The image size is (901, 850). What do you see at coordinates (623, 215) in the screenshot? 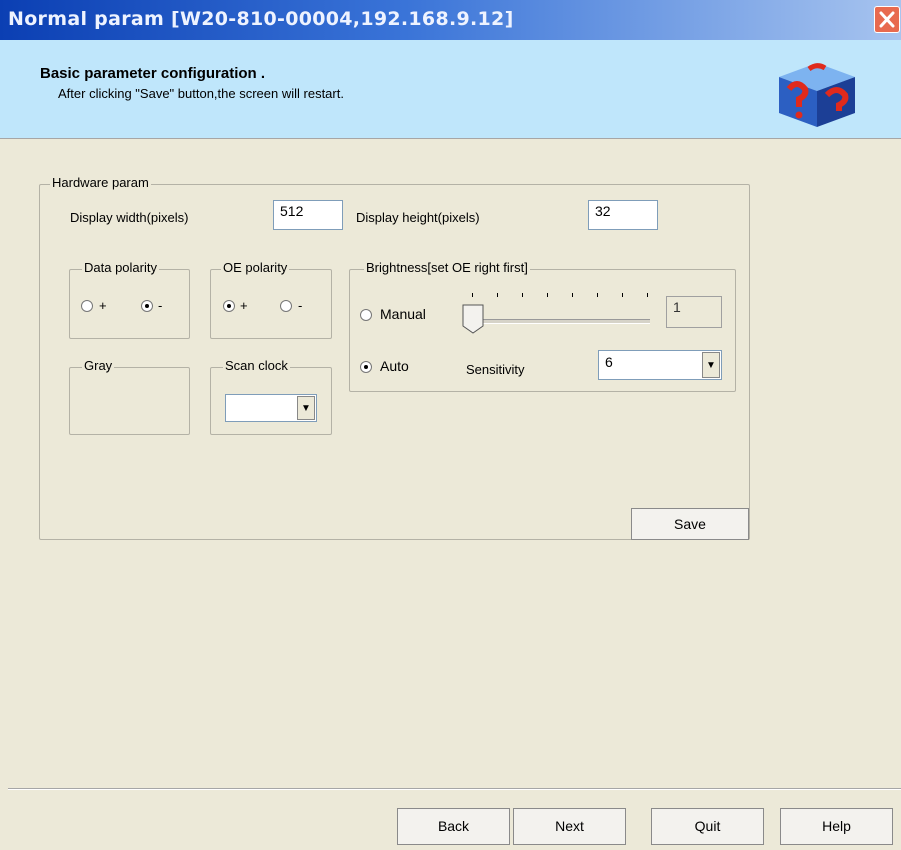
I see `display-height-input: 32` at bounding box center [623, 215].